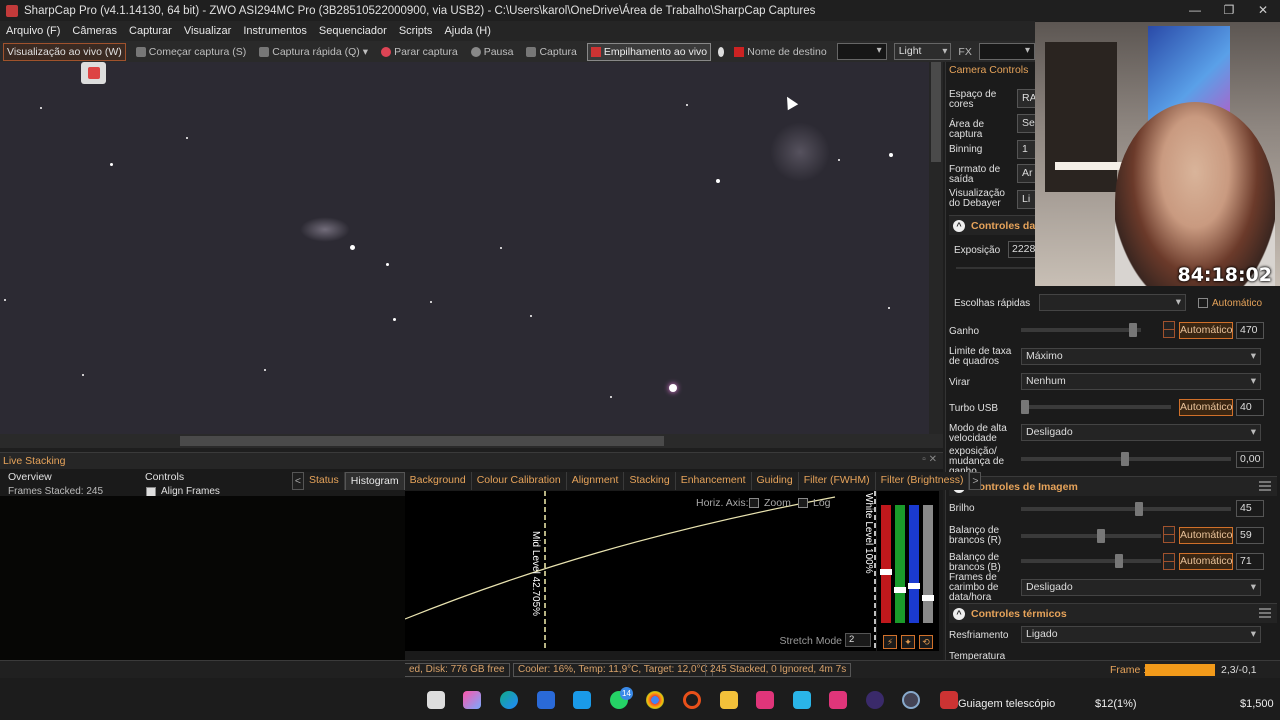  I want to click on usb-turbo-value: 40, so click(1250, 407).